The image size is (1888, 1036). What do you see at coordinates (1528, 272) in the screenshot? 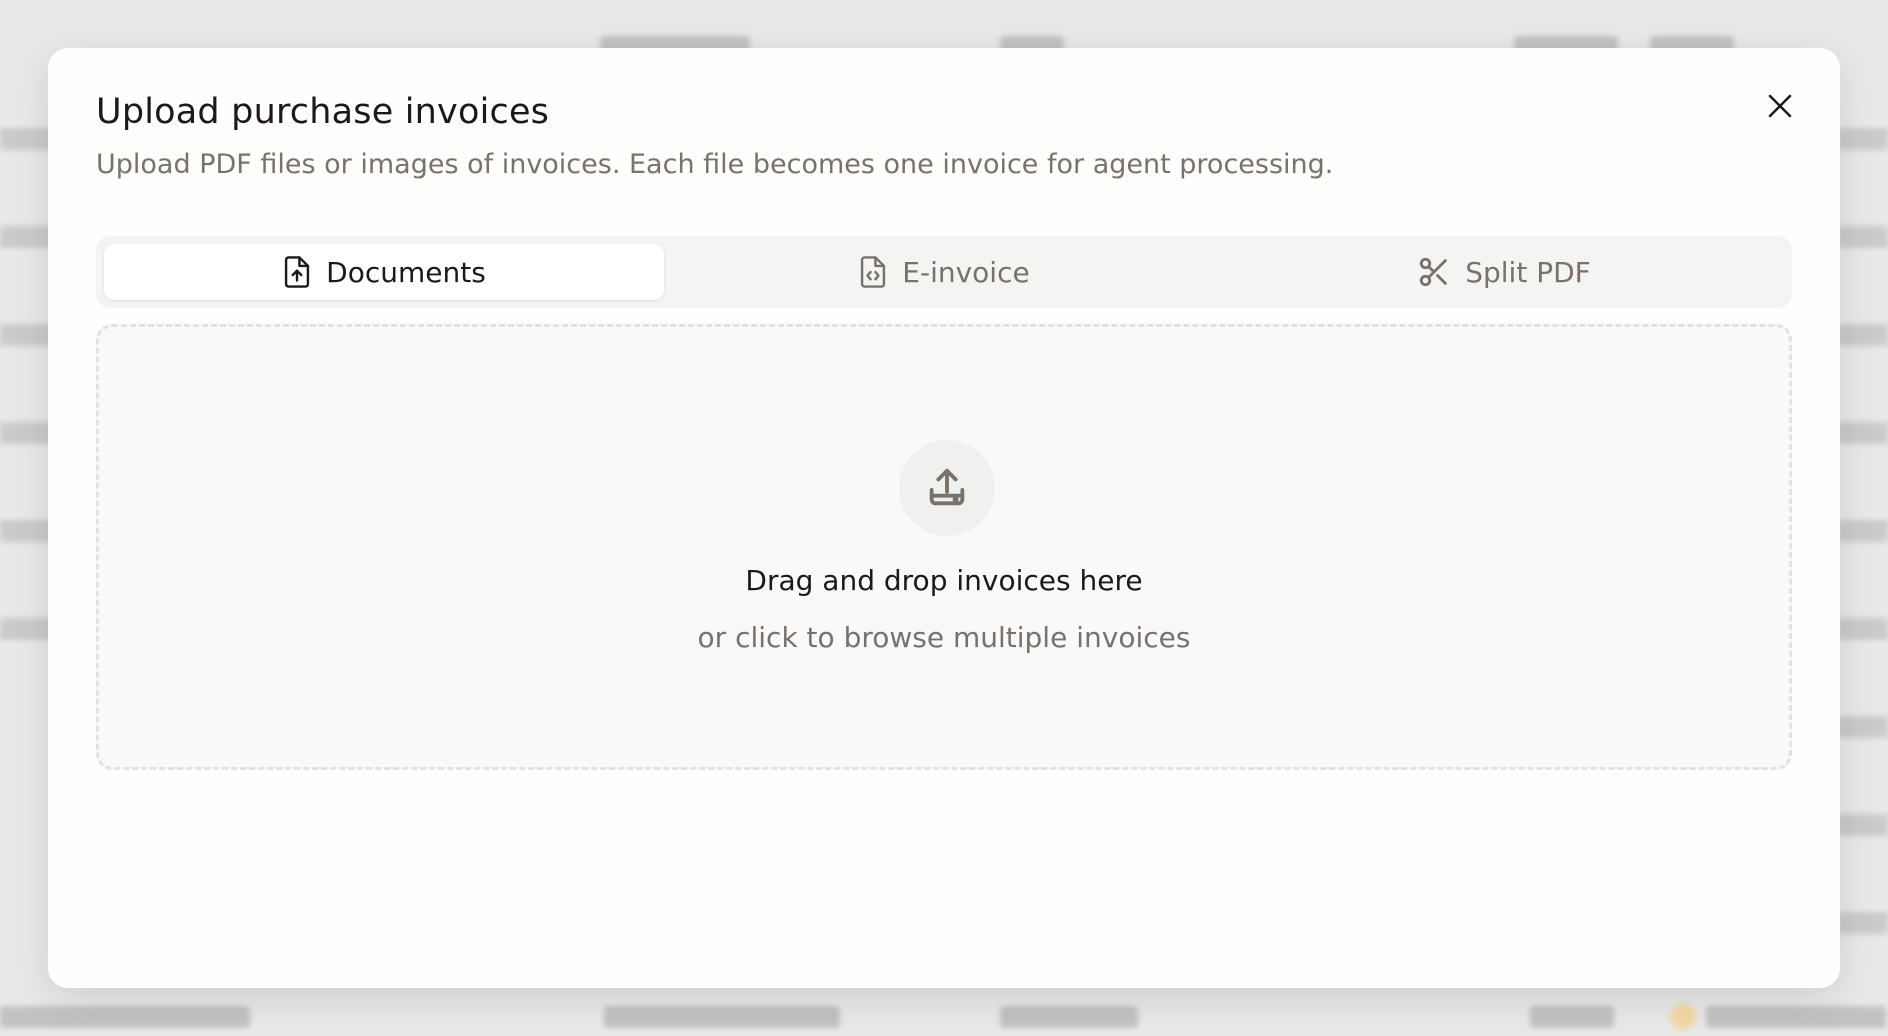
I see `tab-split-pdf-label: Split PDF` at bounding box center [1528, 272].